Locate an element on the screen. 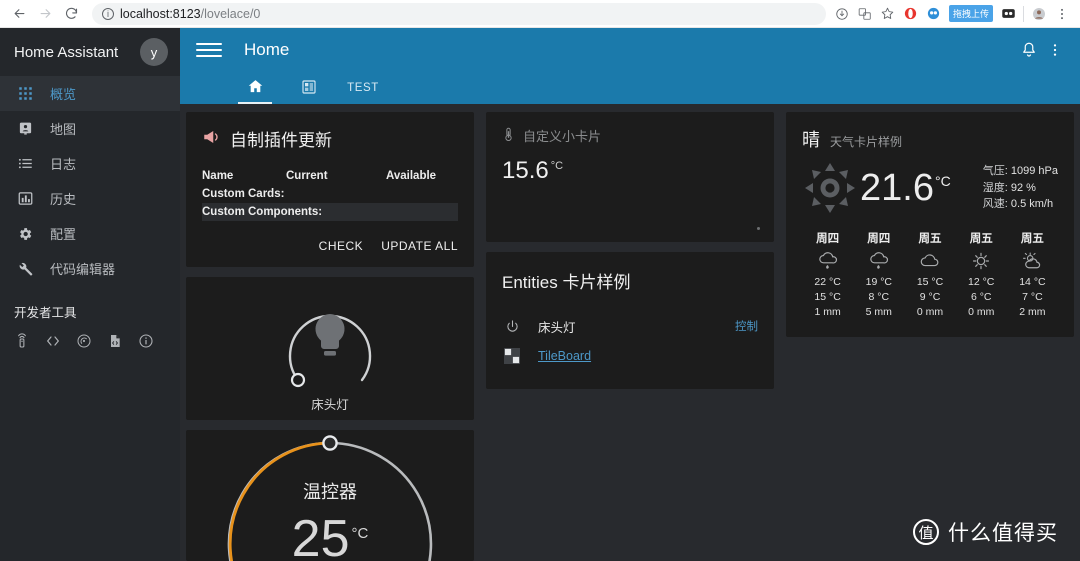 This screenshot has height=561, width=1080. list-icon is located at coordinates (25, 164).